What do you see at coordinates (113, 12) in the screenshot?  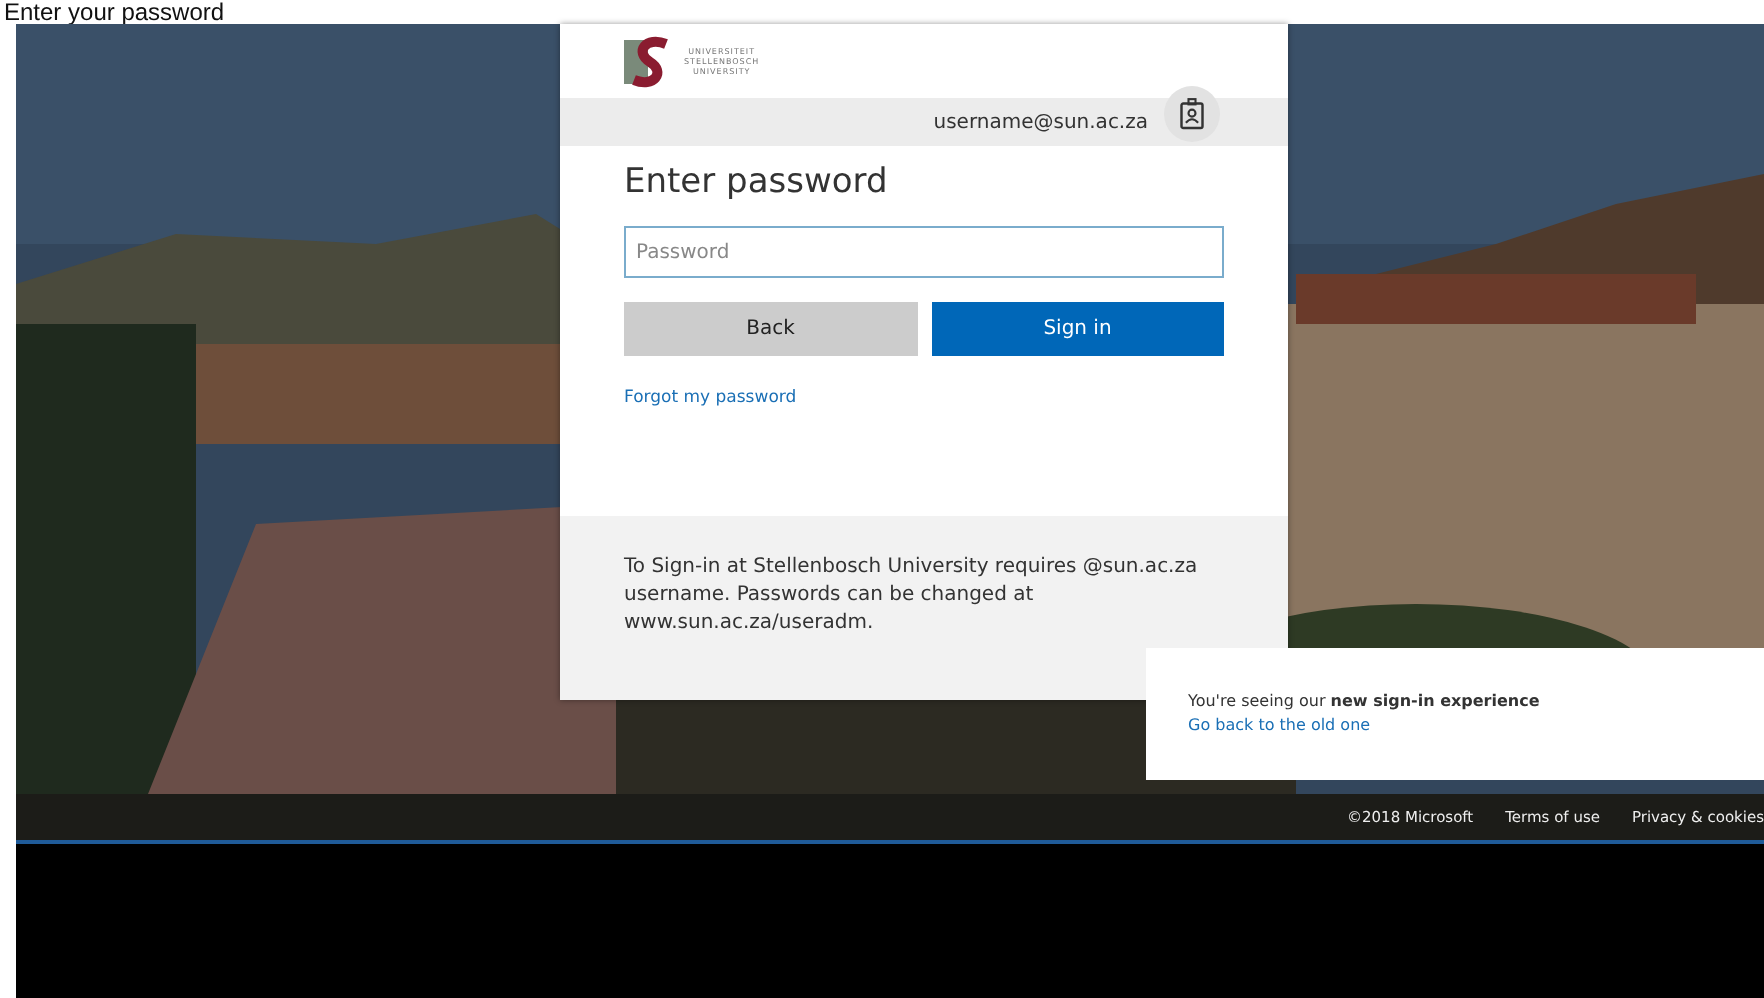 I see `page-caption: Enter your password` at bounding box center [113, 12].